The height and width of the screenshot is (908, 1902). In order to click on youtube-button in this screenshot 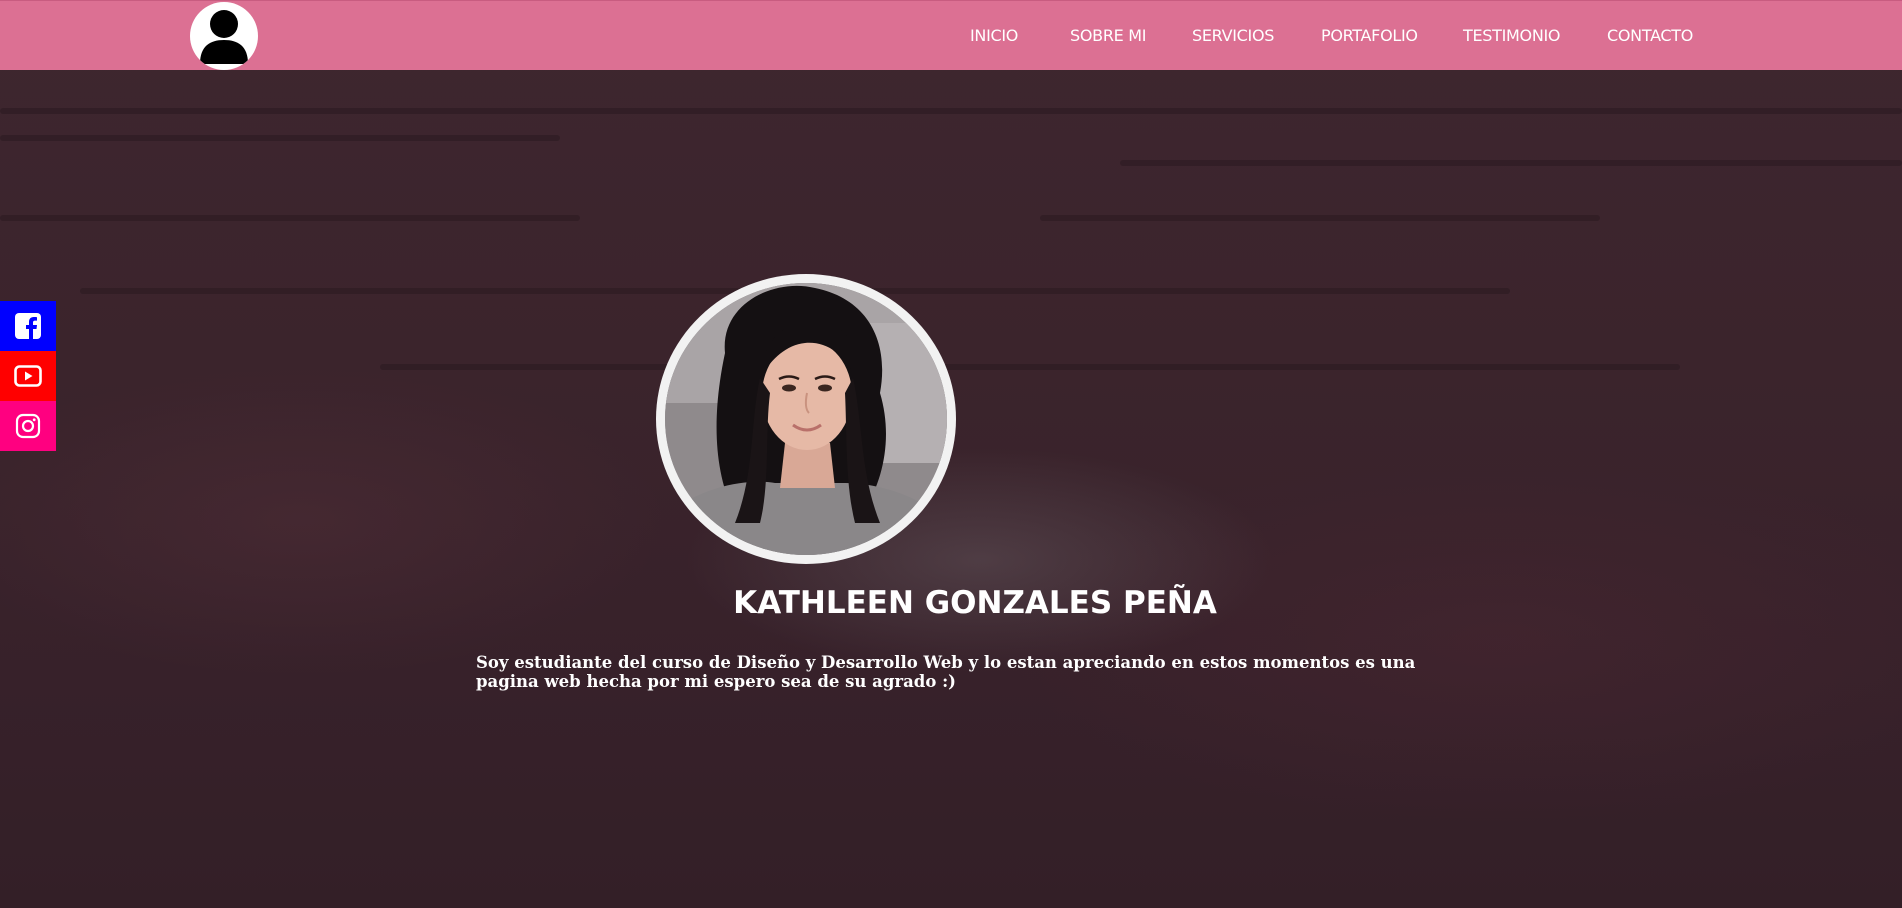, I will do `click(28, 376)`.